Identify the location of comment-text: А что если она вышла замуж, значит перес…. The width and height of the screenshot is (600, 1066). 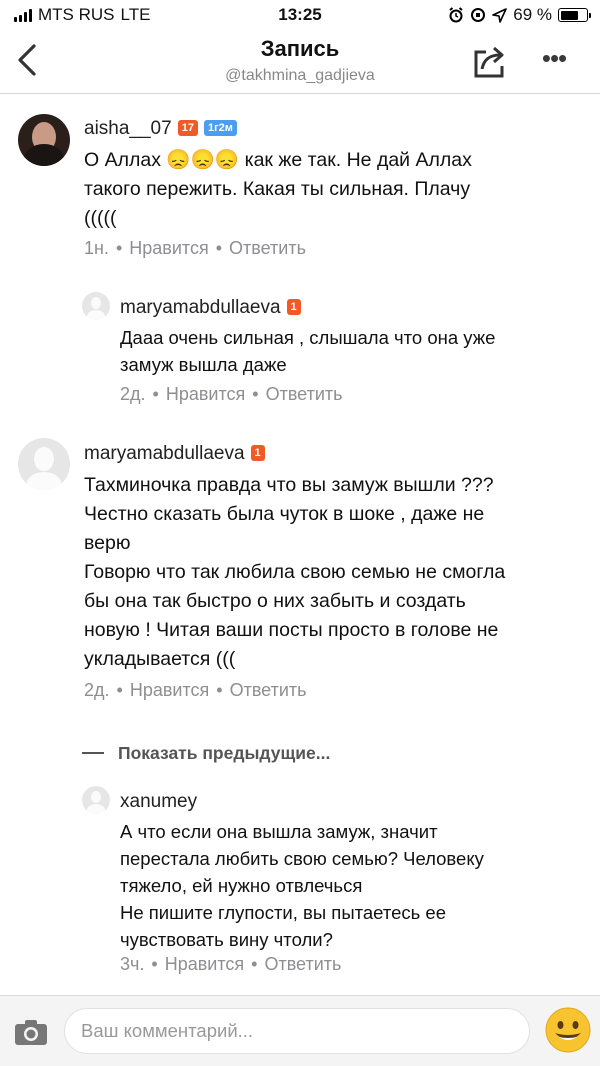
(302, 885).